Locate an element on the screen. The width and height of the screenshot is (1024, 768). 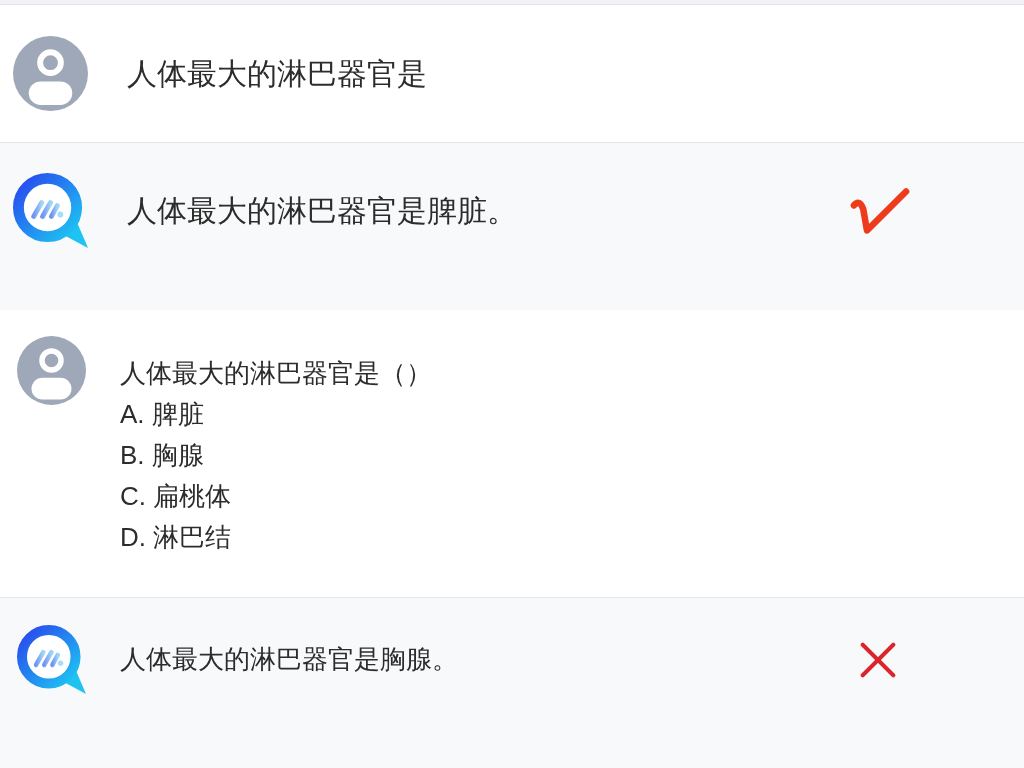
message-text: 人体最大的淋巴器官是 is located at coordinates (277, 73).